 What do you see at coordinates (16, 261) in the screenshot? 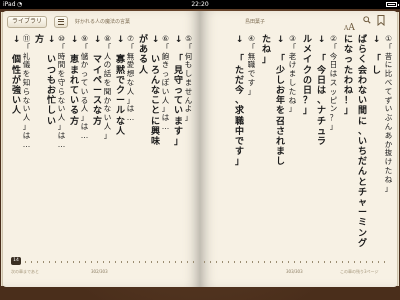
I see `page-scrubber-thumb: 14` at bounding box center [16, 261].